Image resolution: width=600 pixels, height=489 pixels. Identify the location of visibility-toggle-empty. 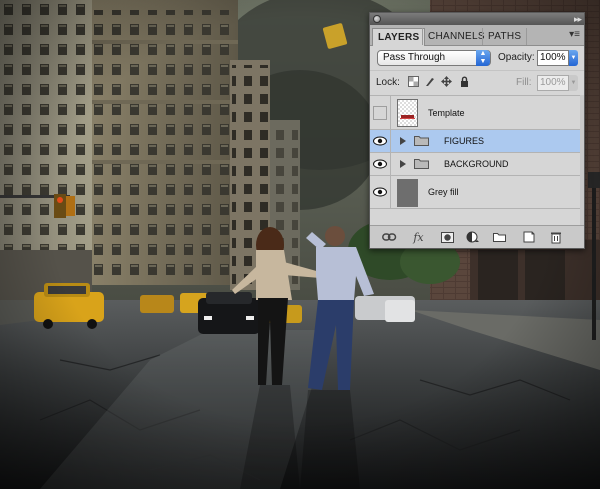
(380, 112).